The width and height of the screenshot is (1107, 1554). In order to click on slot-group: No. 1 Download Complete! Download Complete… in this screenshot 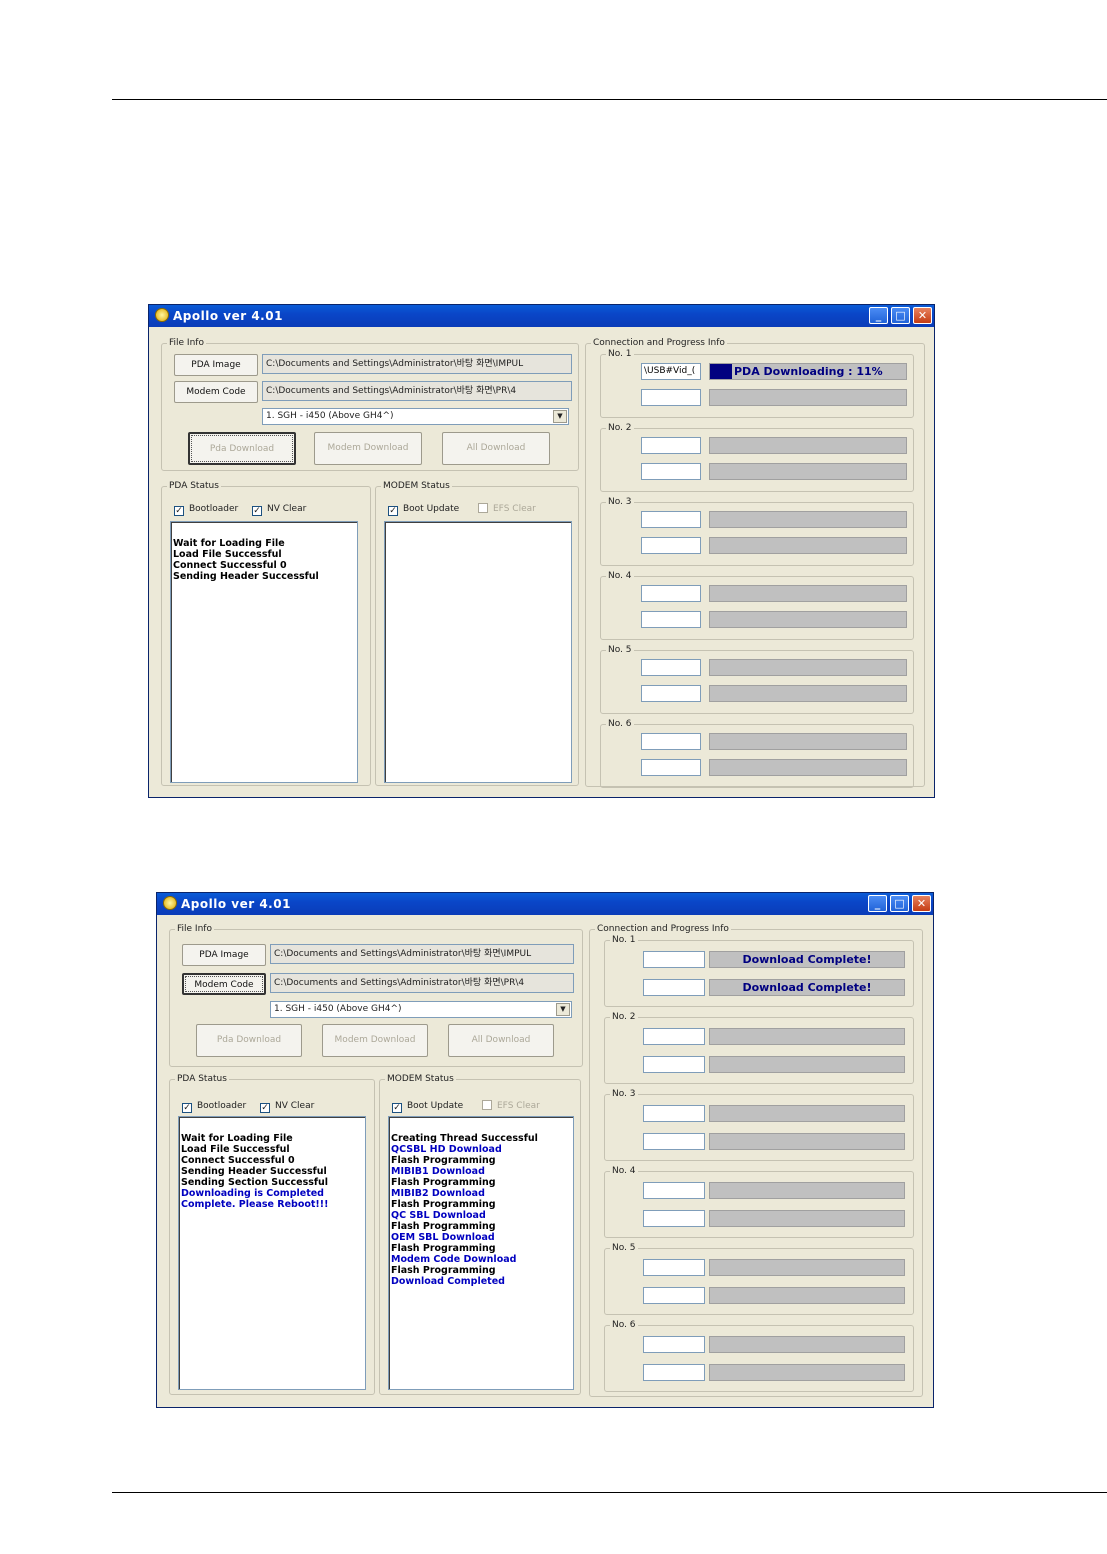, I will do `click(759, 970)`.